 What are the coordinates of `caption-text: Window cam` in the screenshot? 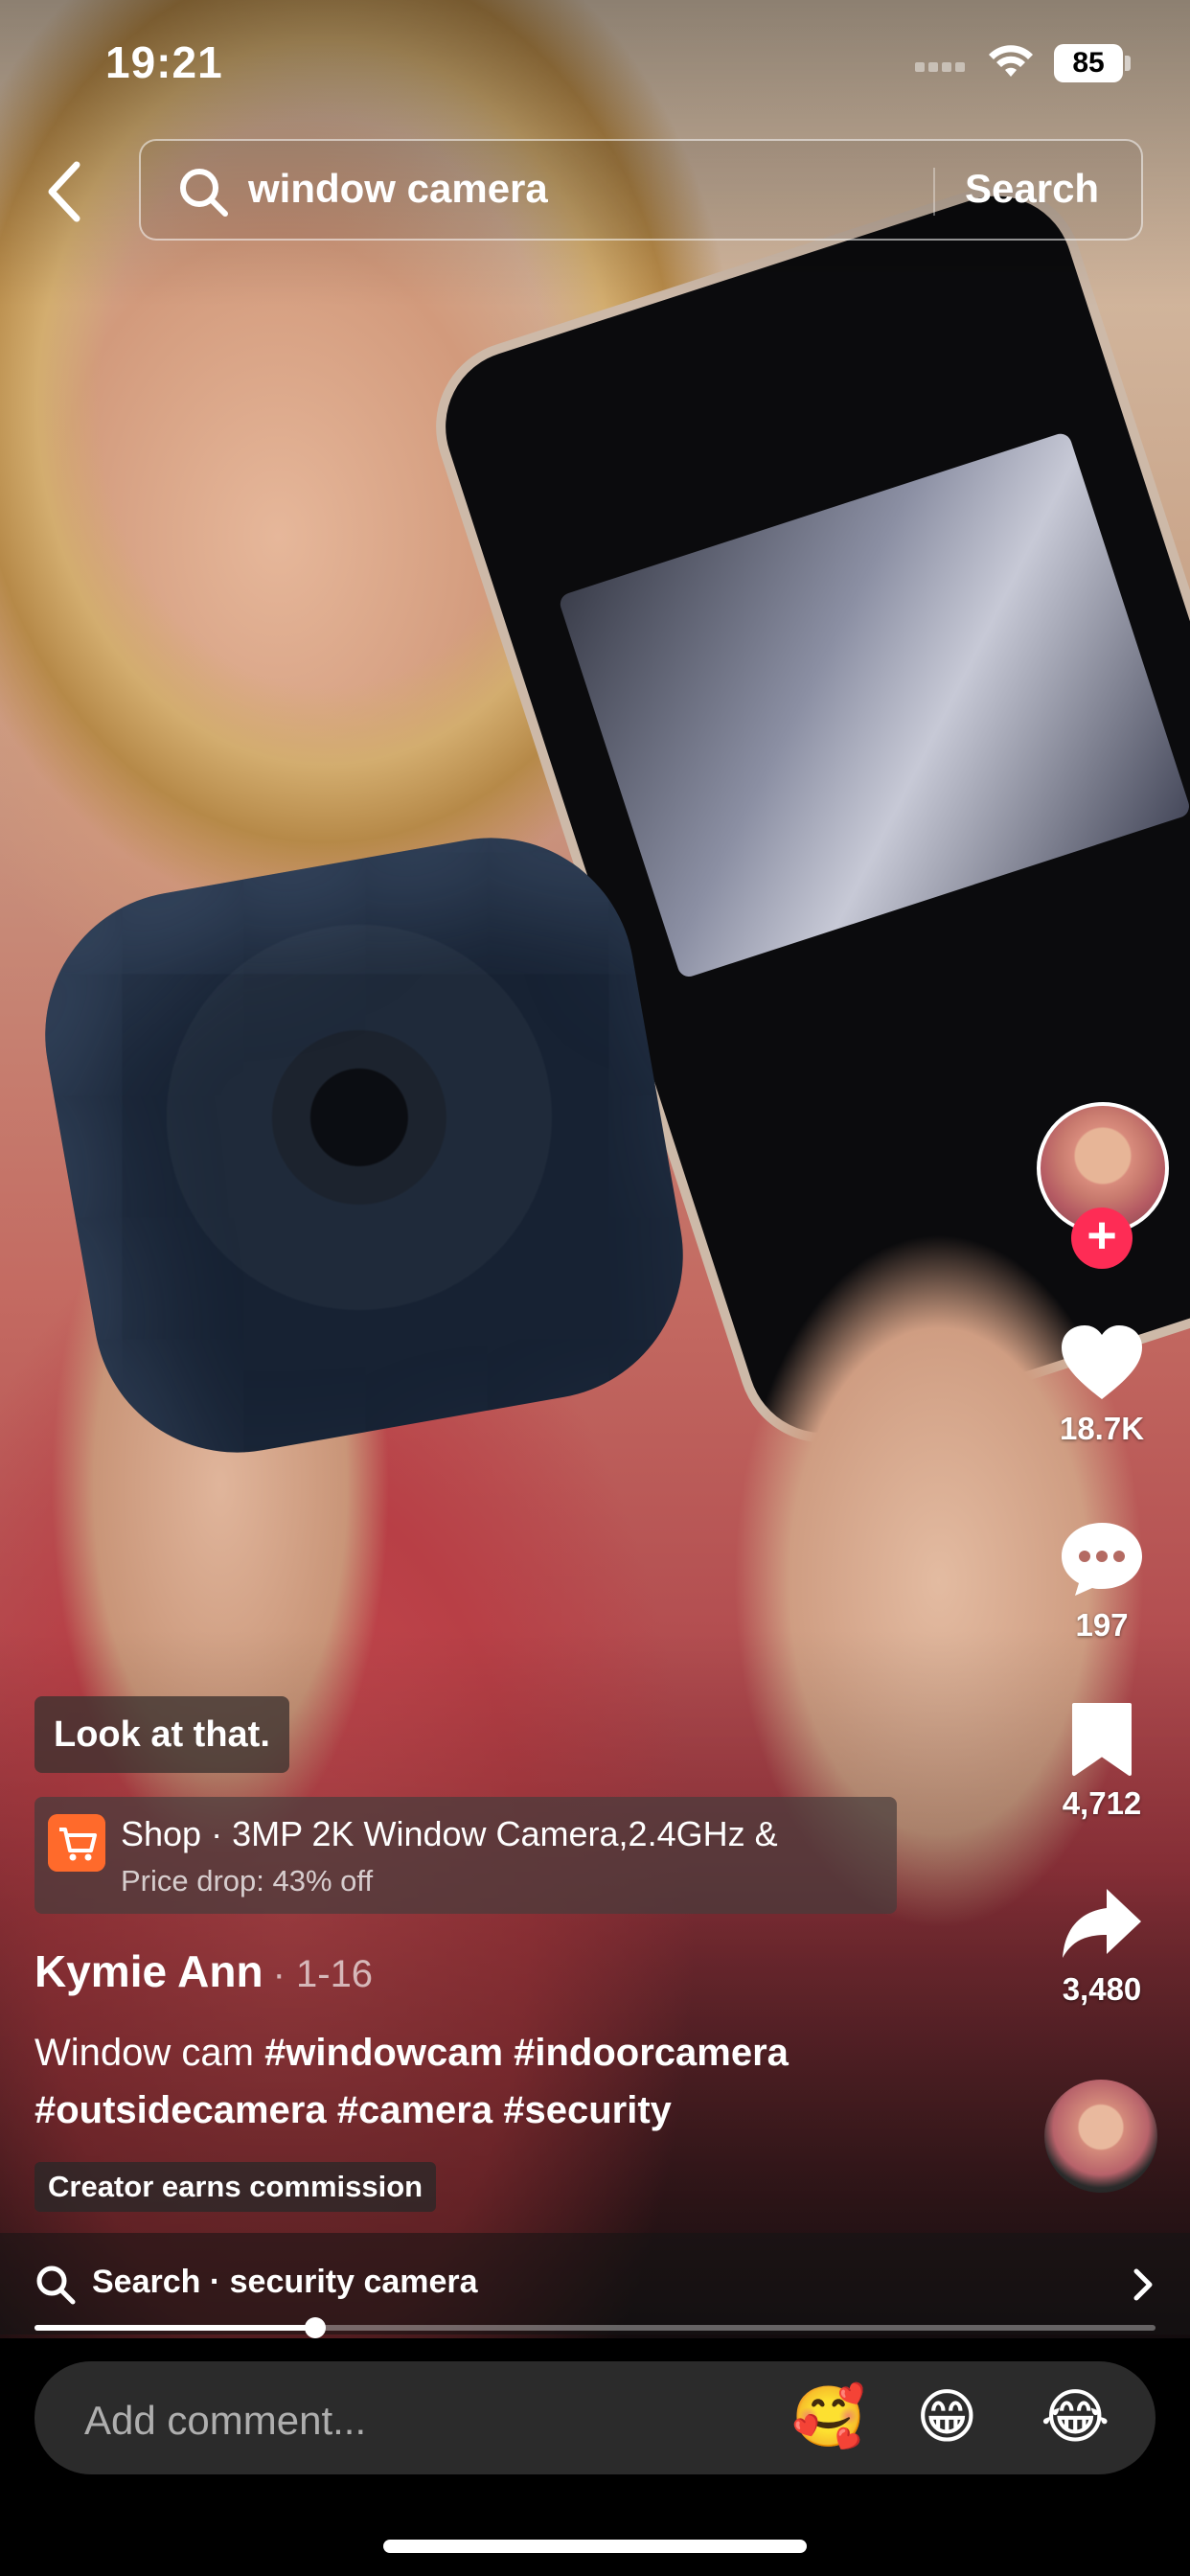 It's located at (150, 2053).